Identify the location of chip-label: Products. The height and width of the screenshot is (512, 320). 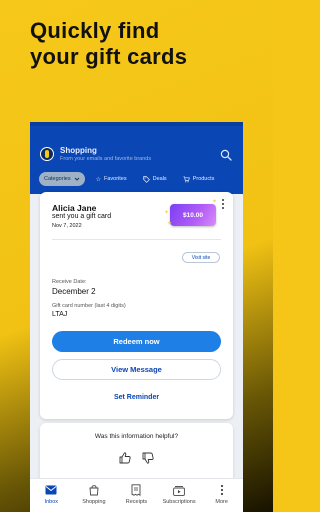
(203, 179).